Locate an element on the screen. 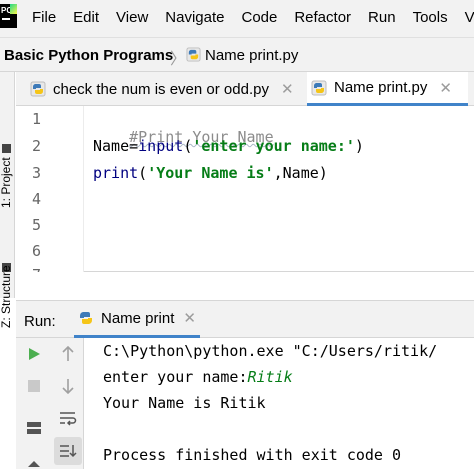 Image resolution: width=474 pixels, height=469 pixels. layout-icon is located at coordinates (34, 428).